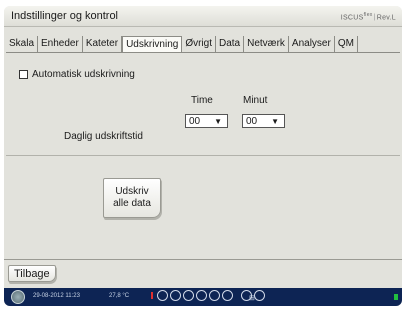 Image resolution: width=406 pixels, height=309 pixels. I want to click on print-all-line2: alle data, so click(132, 203).